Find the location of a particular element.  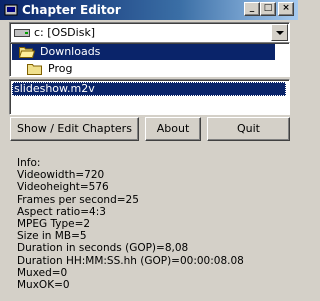

maximize-button: □ is located at coordinates (268, 9).